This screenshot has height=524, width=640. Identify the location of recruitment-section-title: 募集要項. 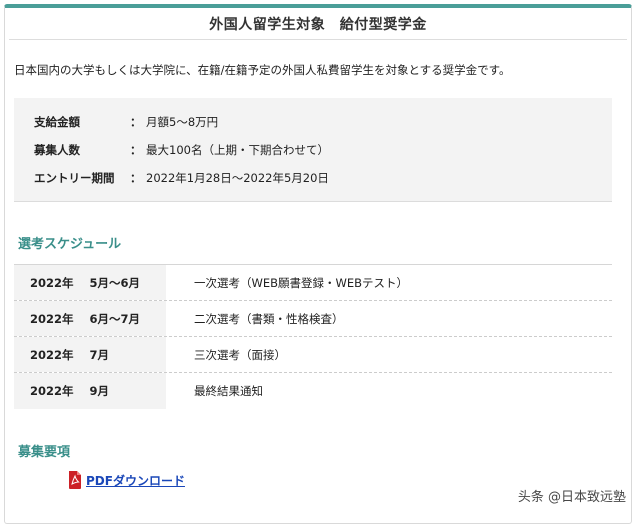
(44, 452).